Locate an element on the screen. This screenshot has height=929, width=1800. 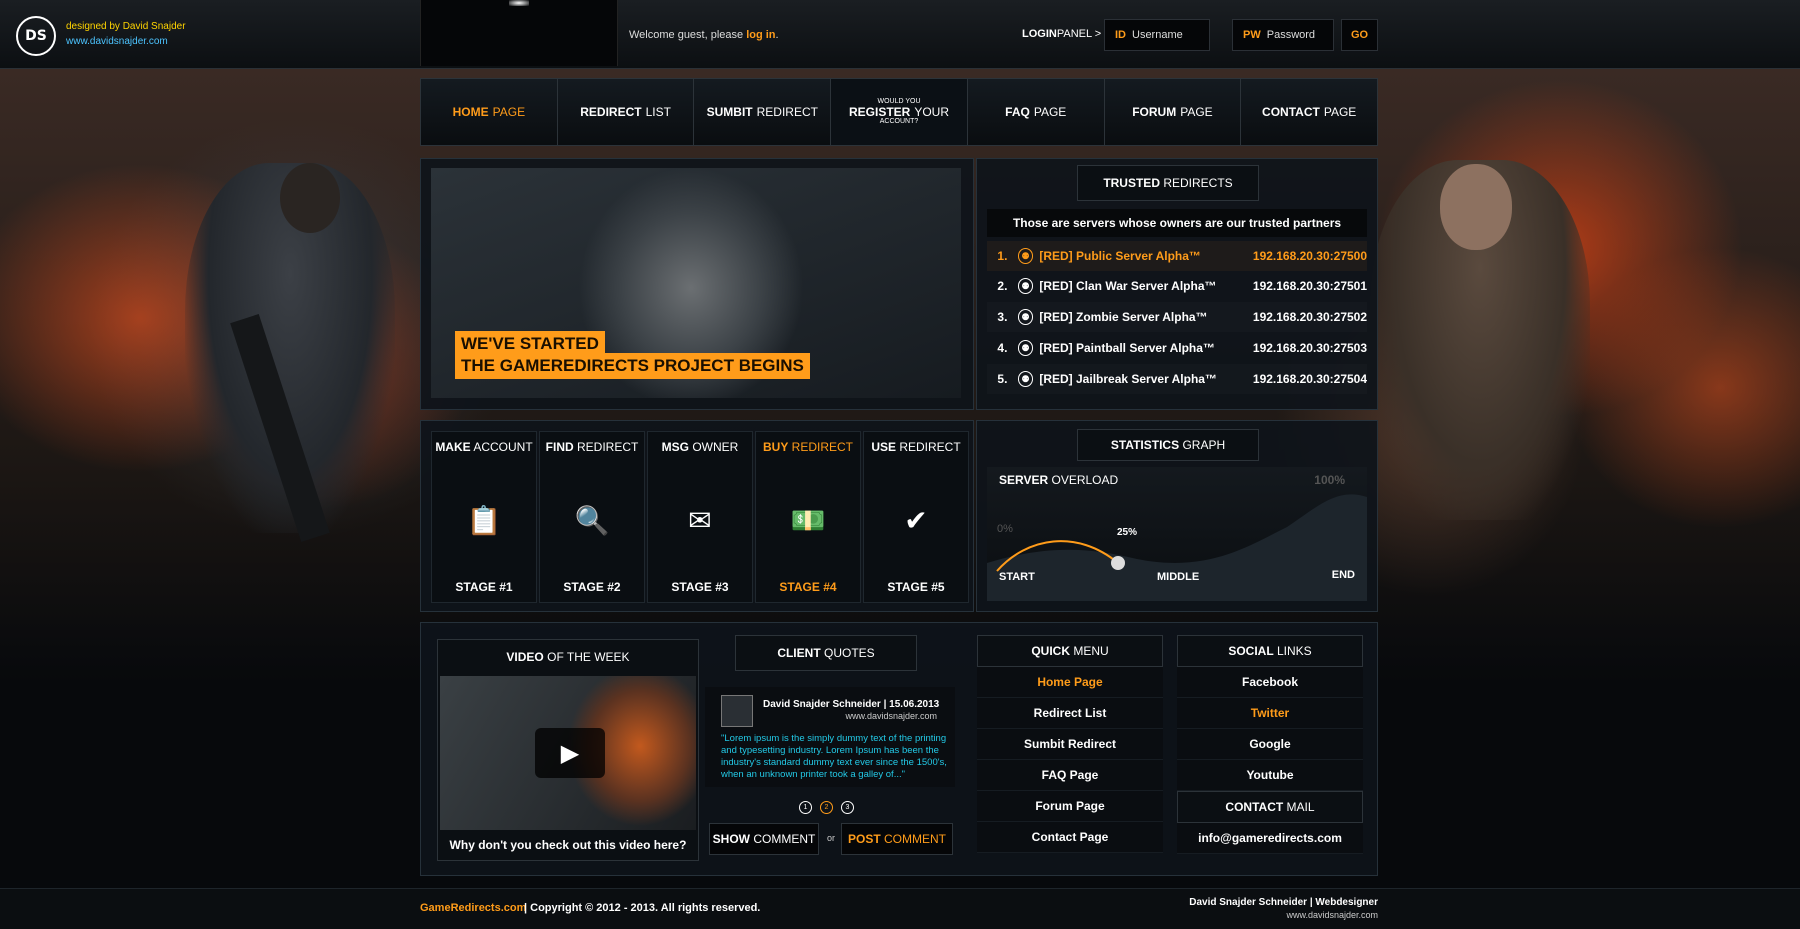
social-head-bold: SOCIAL is located at coordinates (1251, 651).